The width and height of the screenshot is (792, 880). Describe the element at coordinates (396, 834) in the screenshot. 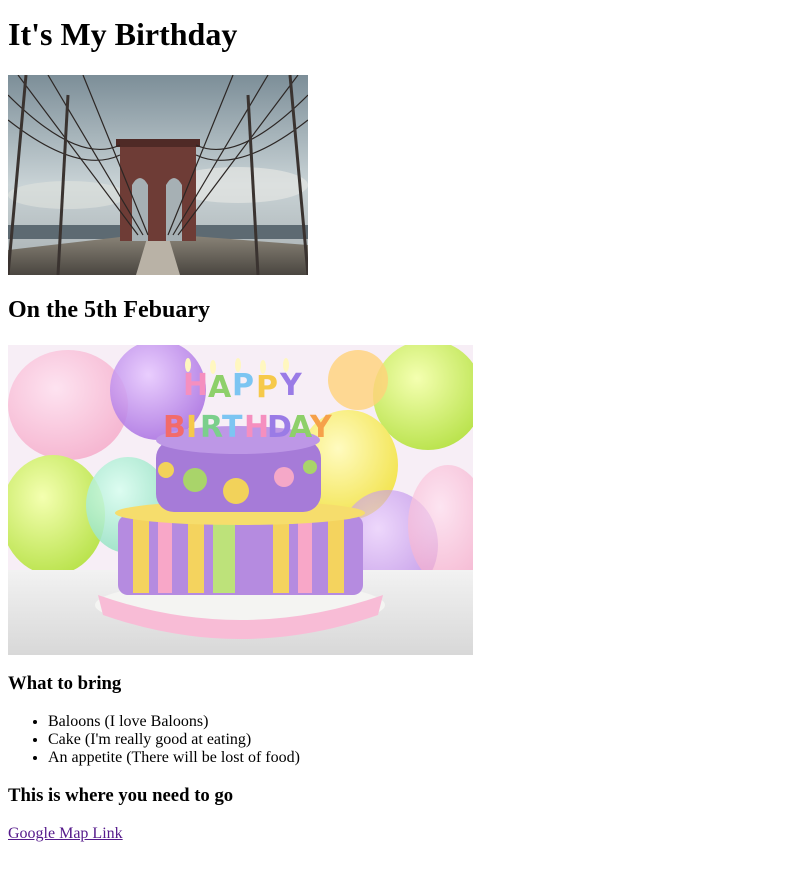

I see `map-link-paragraph: Google Map Link` at that location.